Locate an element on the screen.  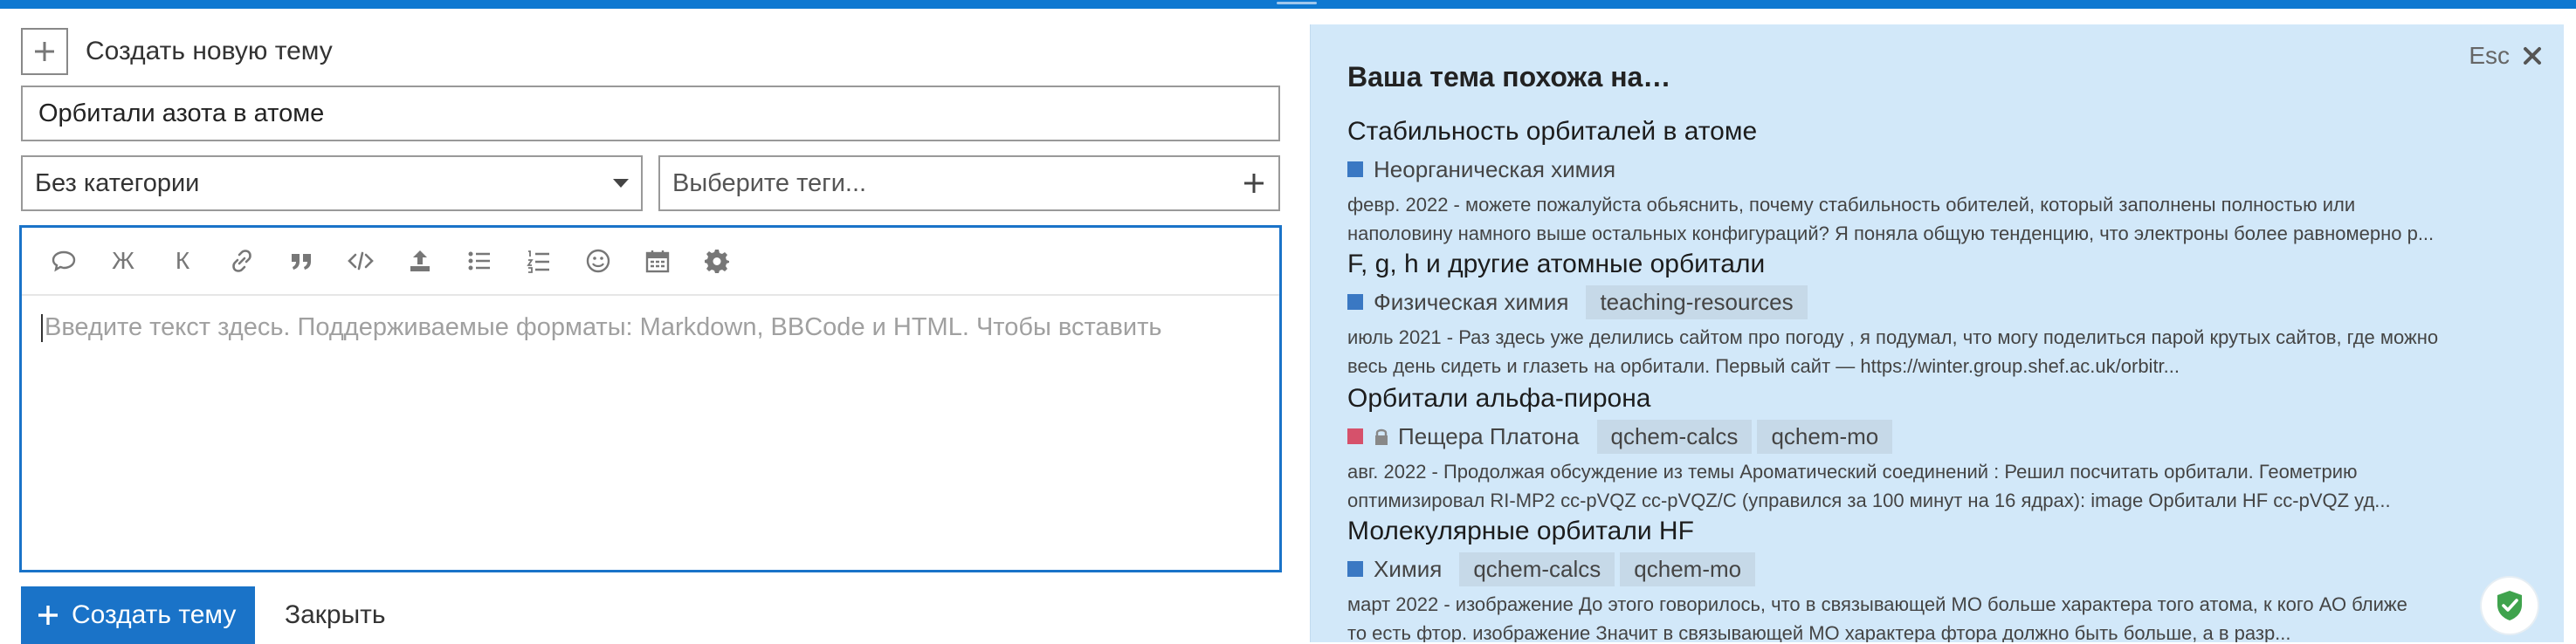
code-icon is located at coordinates (361, 261).